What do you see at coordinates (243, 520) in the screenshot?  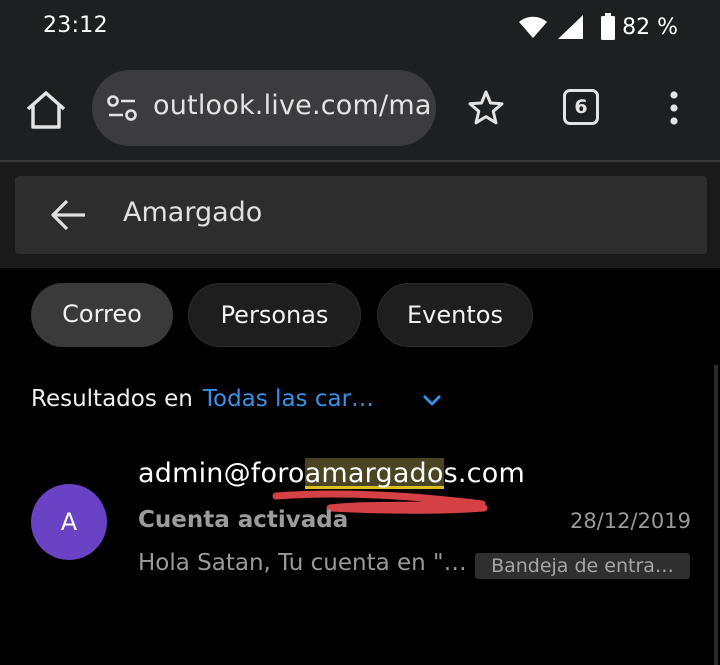 I see `mail-subject: Cuenta activada` at bounding box center [243, 520].